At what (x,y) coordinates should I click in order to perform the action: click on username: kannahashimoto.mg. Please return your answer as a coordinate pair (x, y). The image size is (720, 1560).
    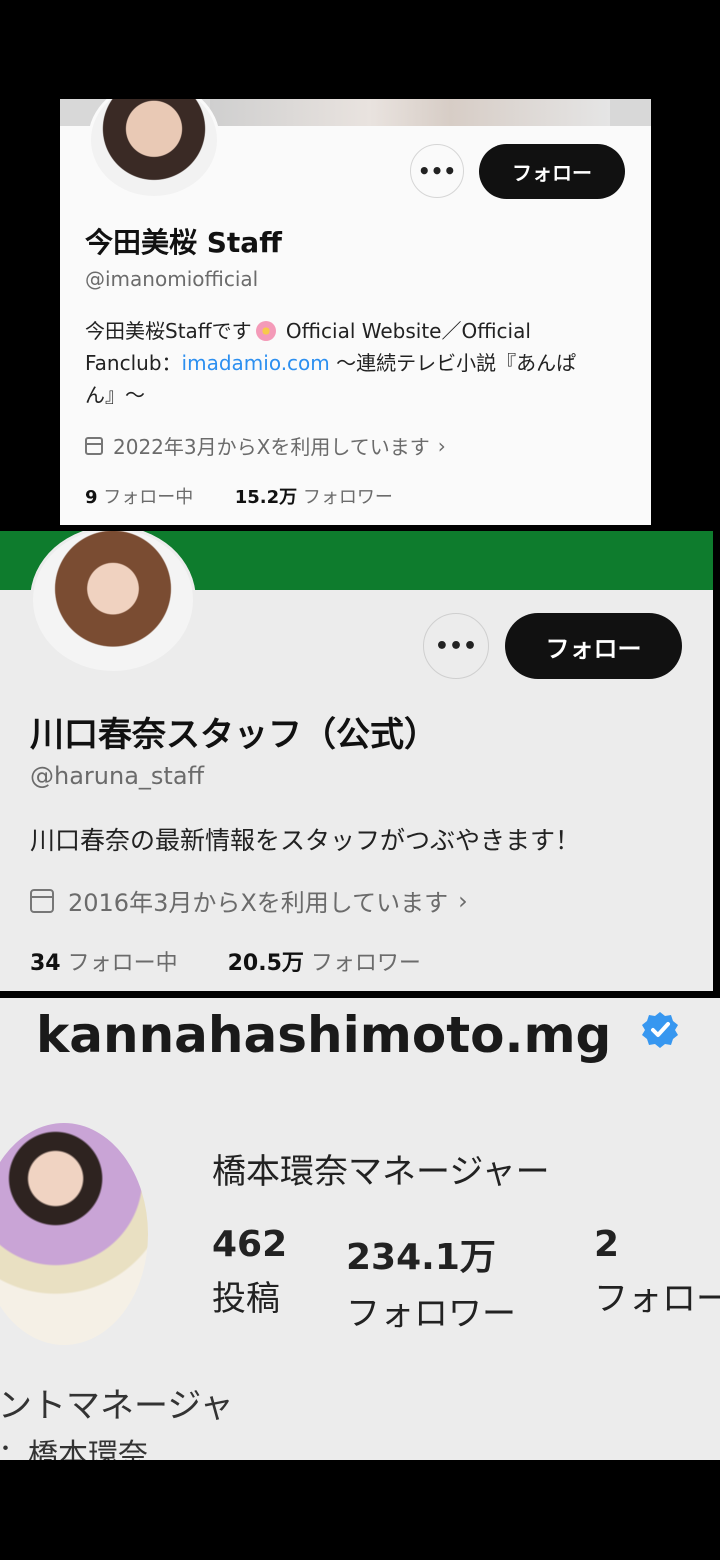
    Looking at the image, I should click on (324, 1035).